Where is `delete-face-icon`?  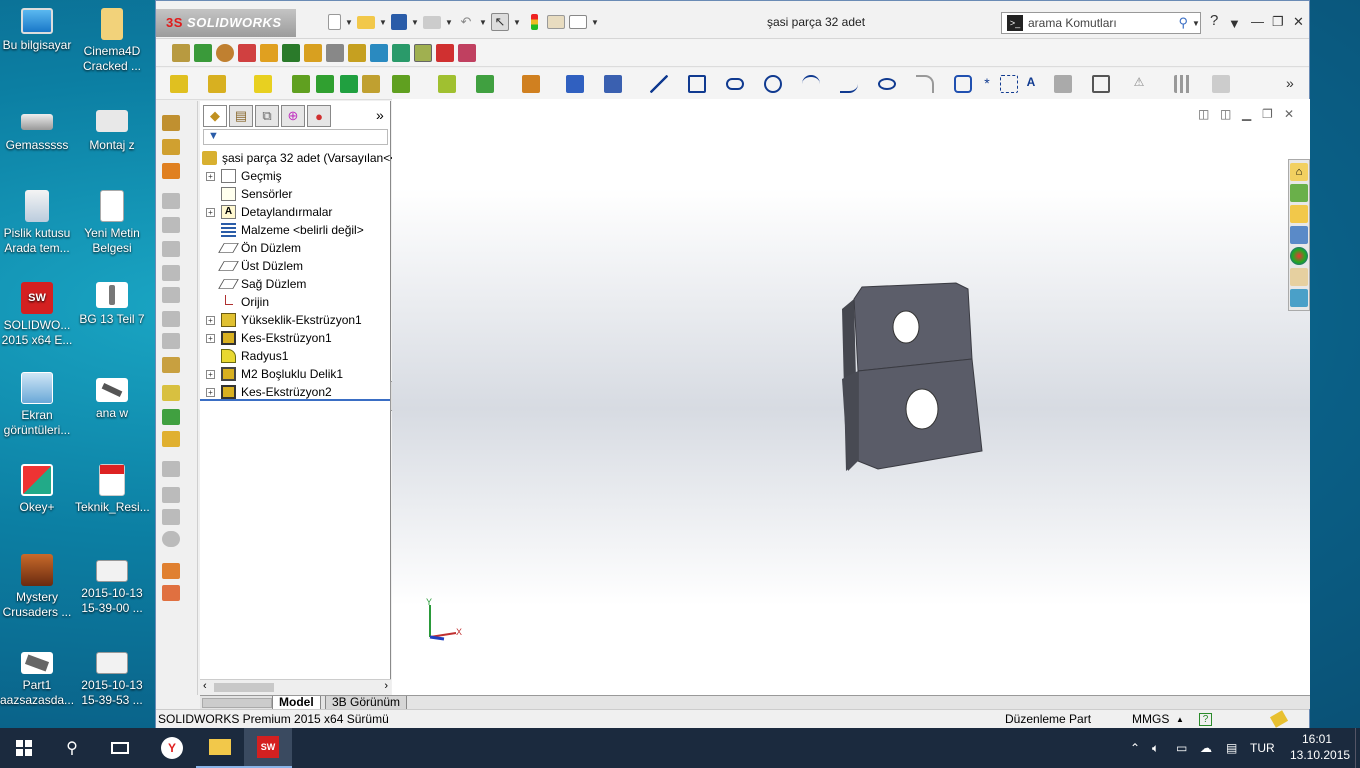 delete-face-icon is located at coordinates (171, 495).